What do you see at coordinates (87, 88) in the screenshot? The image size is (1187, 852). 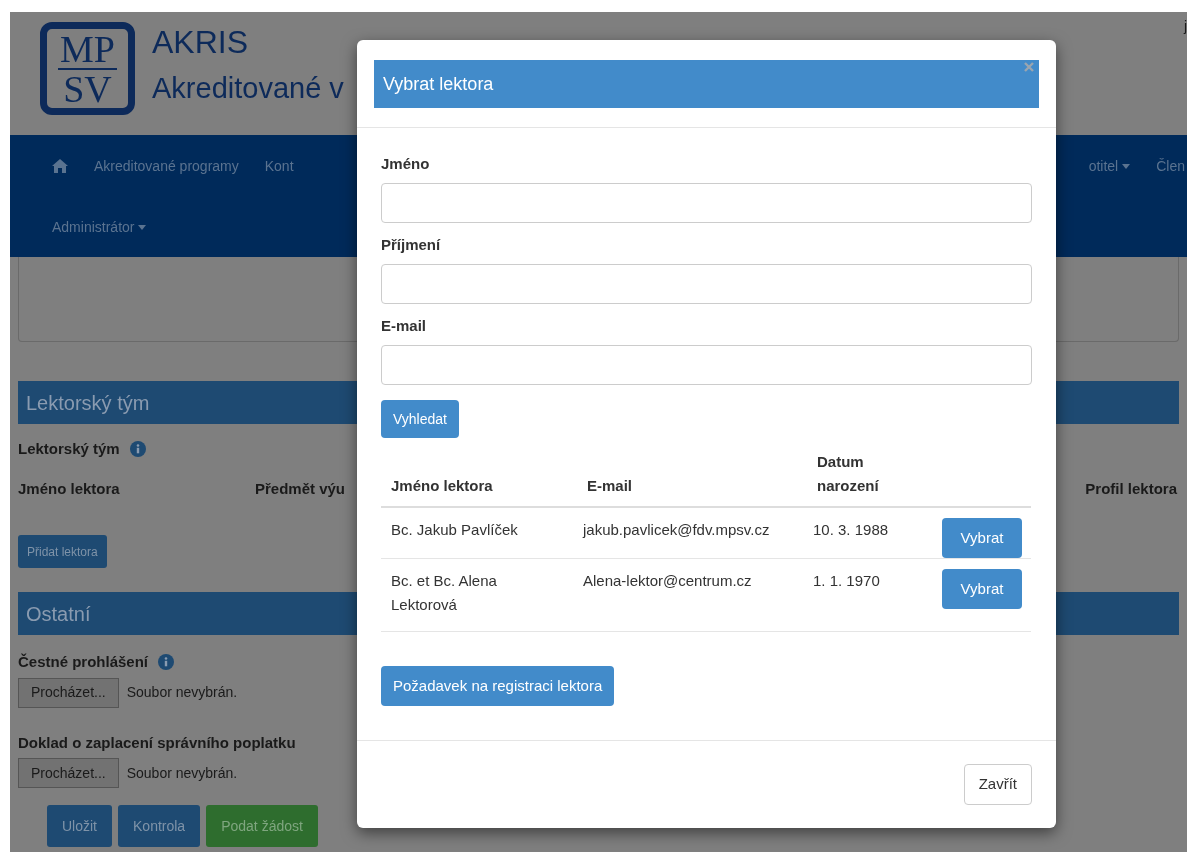 I see `logo-text: SV` at bounding box center [87, 88].